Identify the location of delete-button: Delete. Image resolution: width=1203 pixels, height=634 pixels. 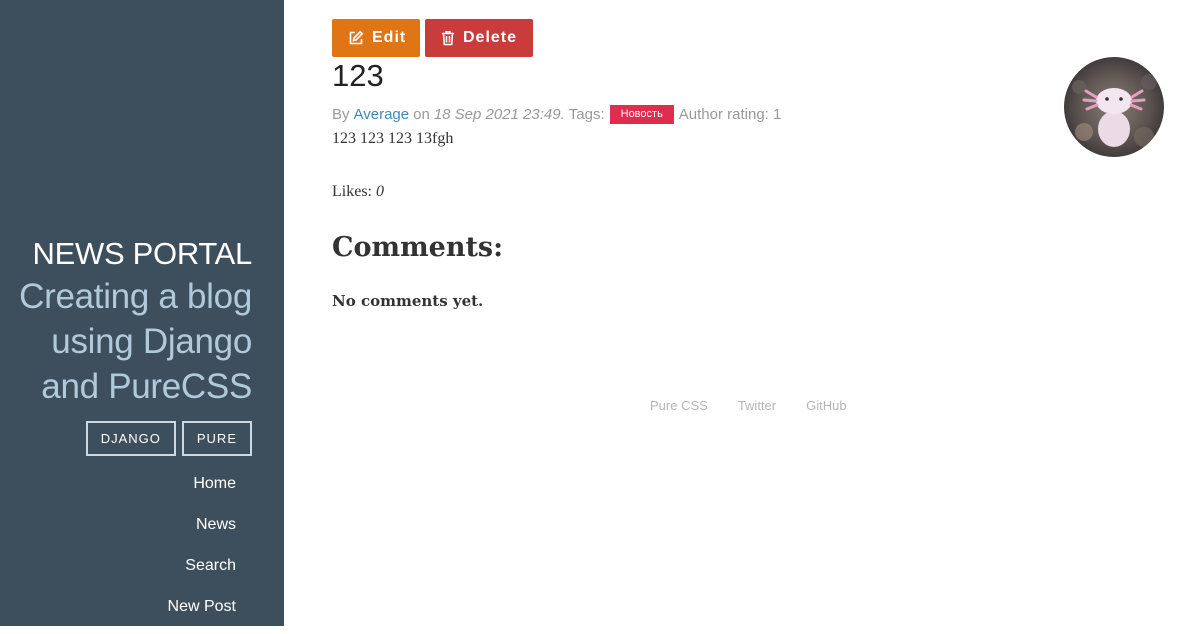
(479, 38).